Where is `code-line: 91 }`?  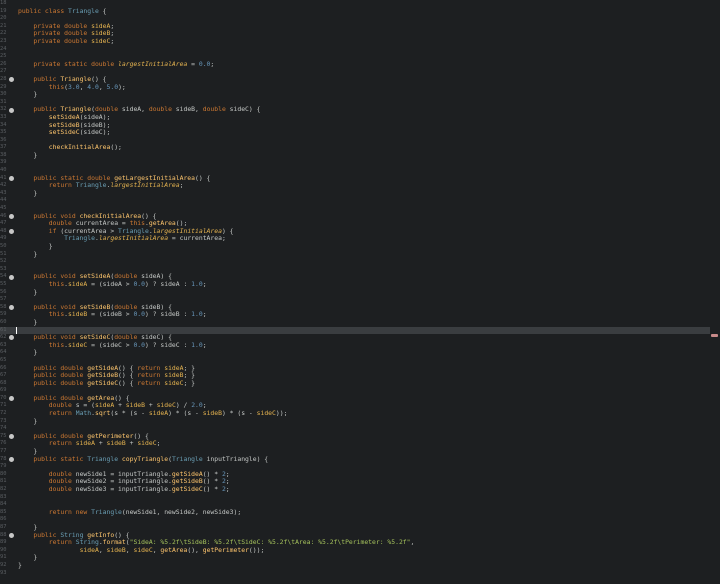
code-line: 91 } is located at coordinates (355, 558).